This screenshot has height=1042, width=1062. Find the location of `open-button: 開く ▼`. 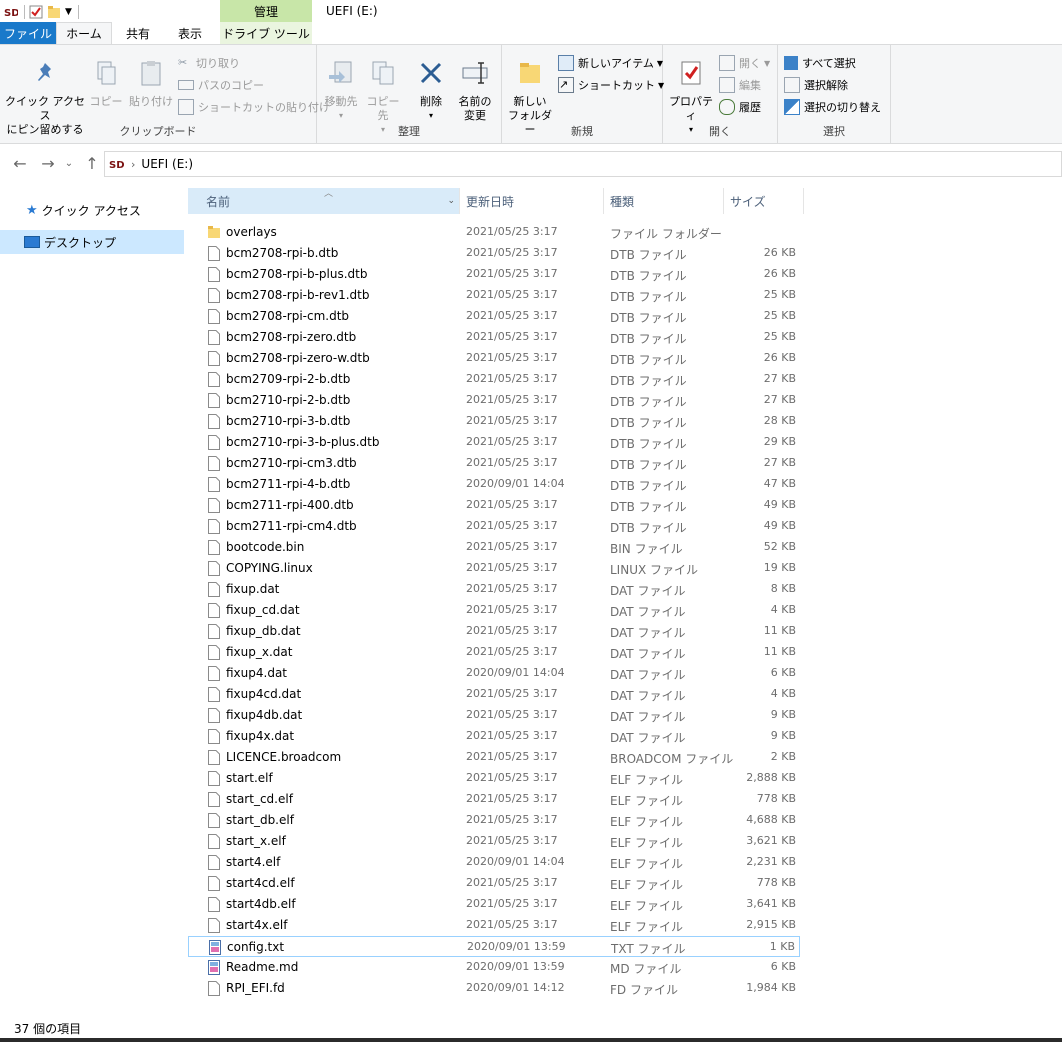

open-button: 開く ▼ is located at coordinates (744, 63).